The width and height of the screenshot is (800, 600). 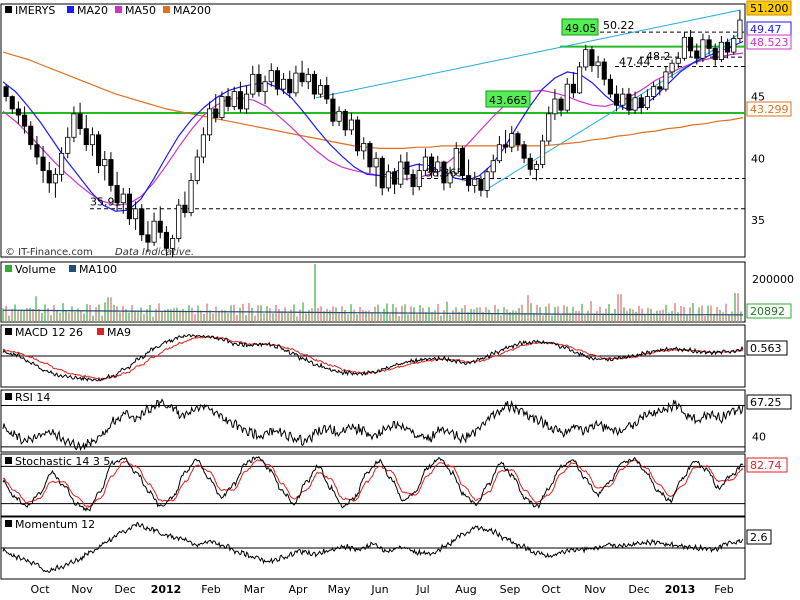 I want to click on stochastic-legend-label-0: Stochastic 14 3 5, so click(x=62, y=461).